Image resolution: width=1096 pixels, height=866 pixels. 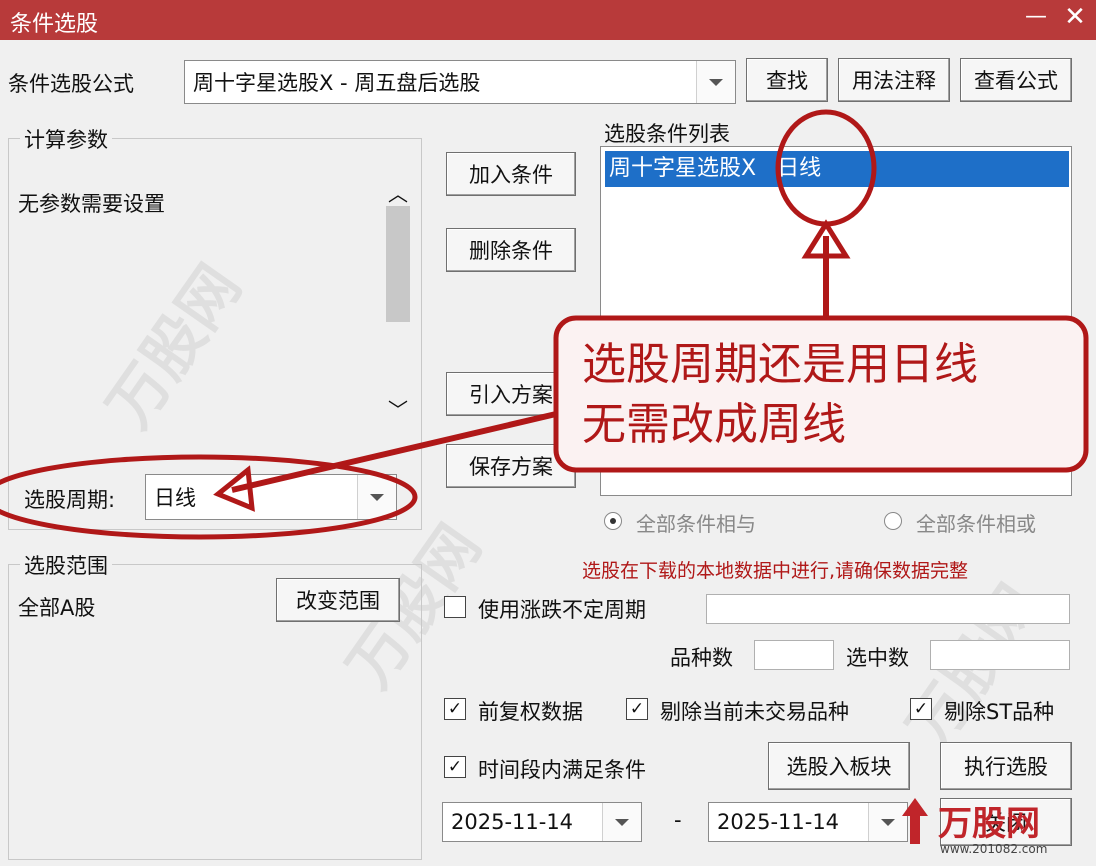 I want to click on scroll-up-icon: ︿, so click(x=398, y=192).